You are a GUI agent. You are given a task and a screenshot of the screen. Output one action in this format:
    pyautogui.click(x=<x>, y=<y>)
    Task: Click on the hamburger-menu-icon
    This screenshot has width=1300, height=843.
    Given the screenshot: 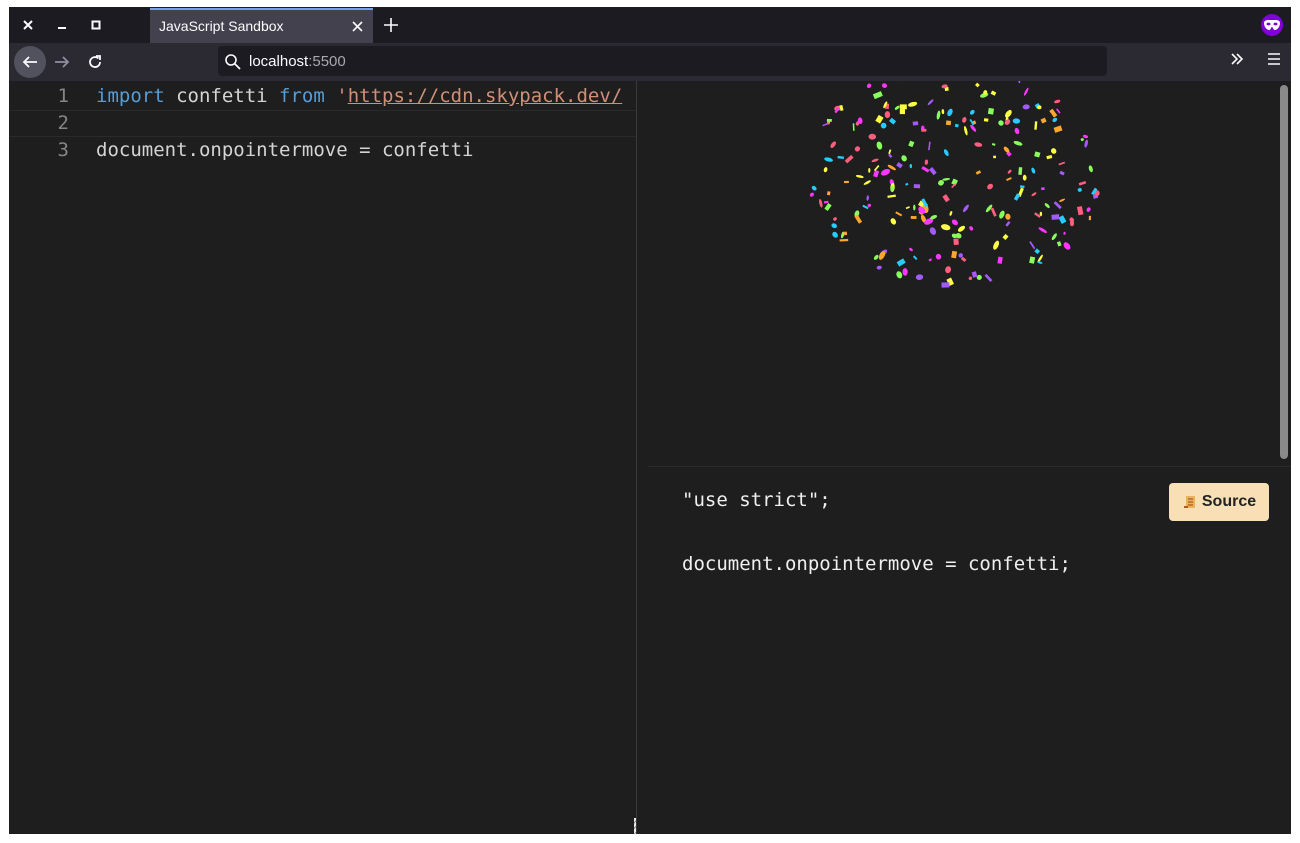 What is the action you would take?
    pyautogui.click(x=1274, y=59)
    